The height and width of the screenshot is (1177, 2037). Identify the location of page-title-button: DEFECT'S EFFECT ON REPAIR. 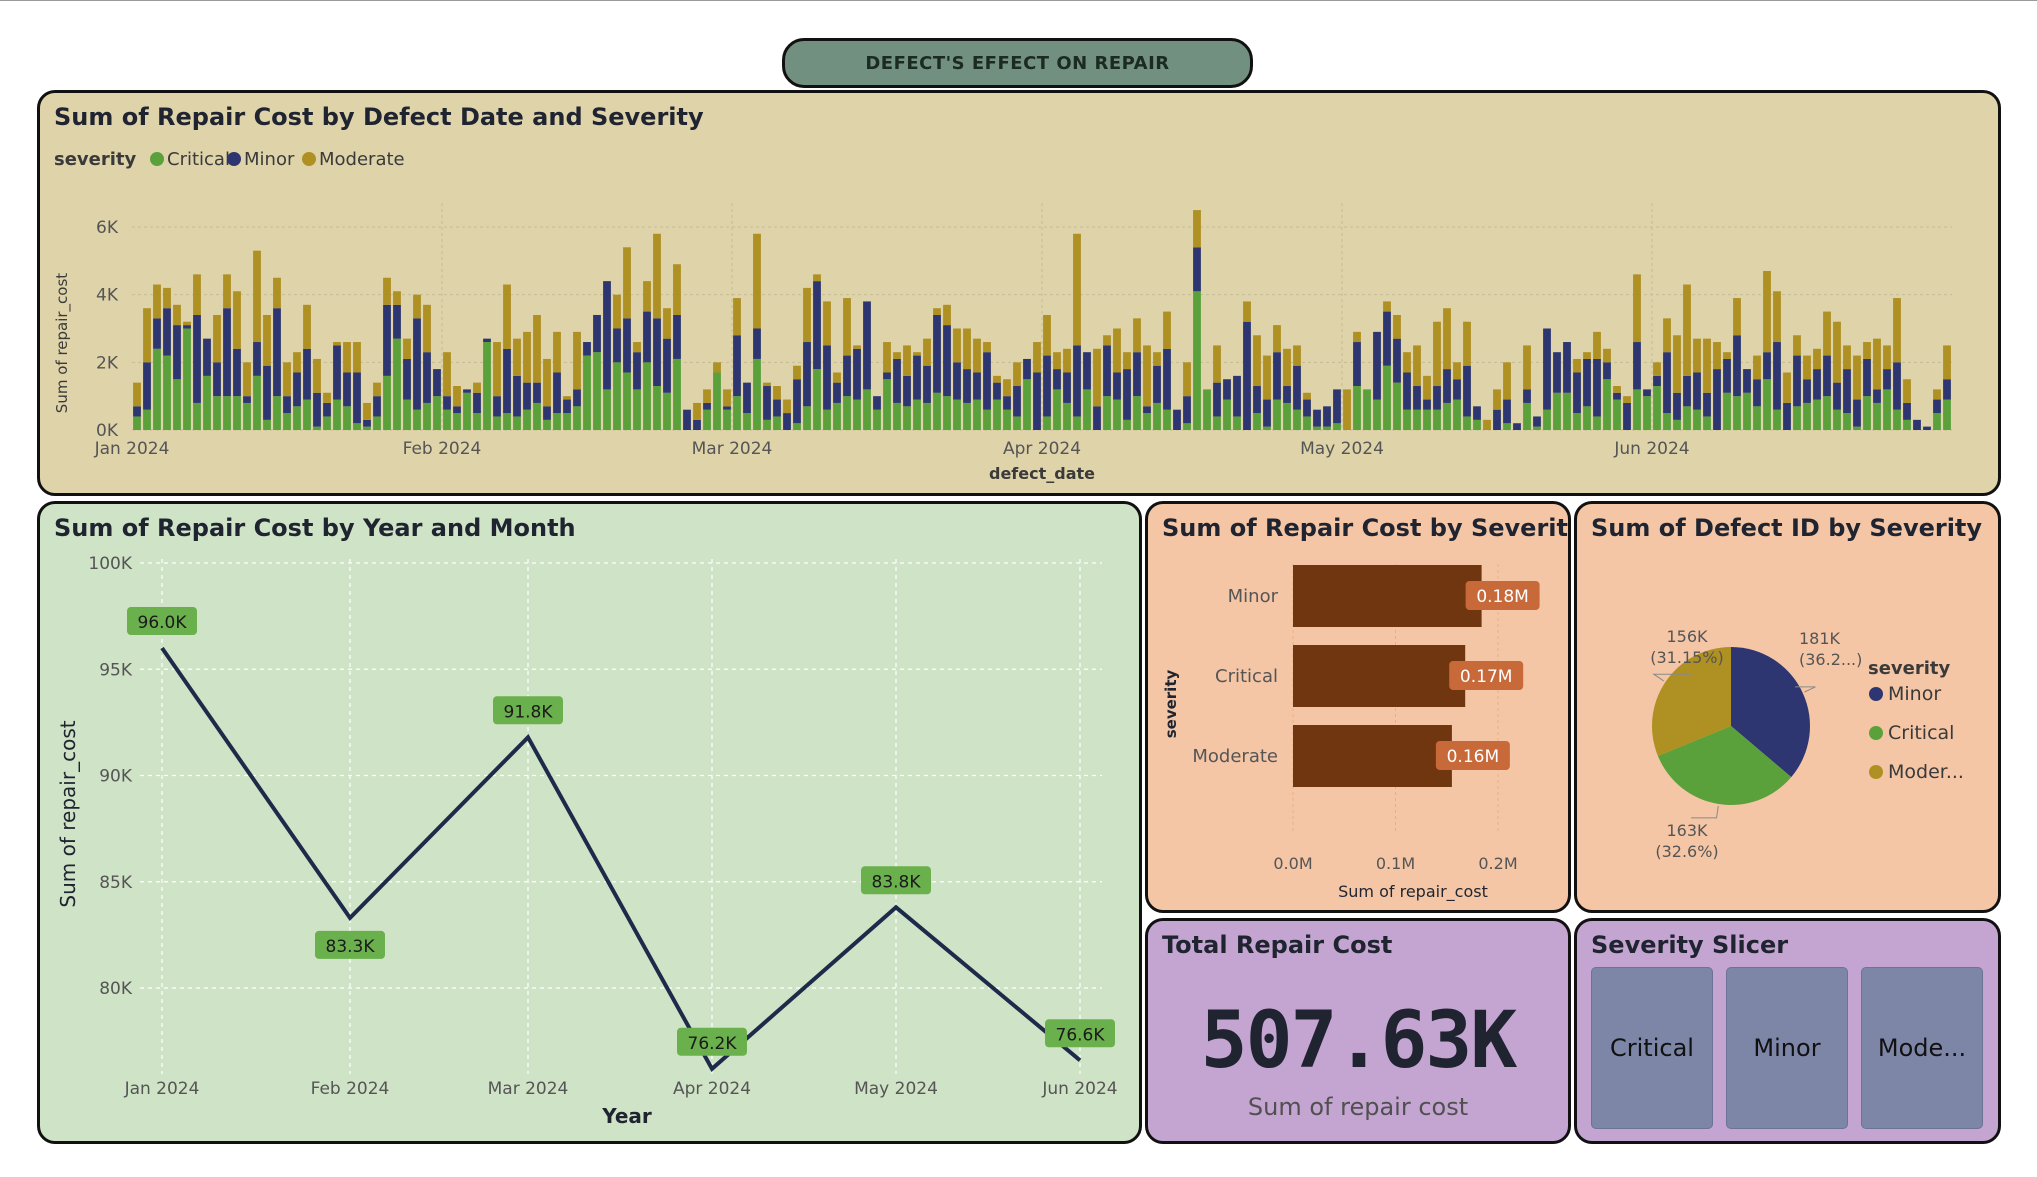
(1017, 63).